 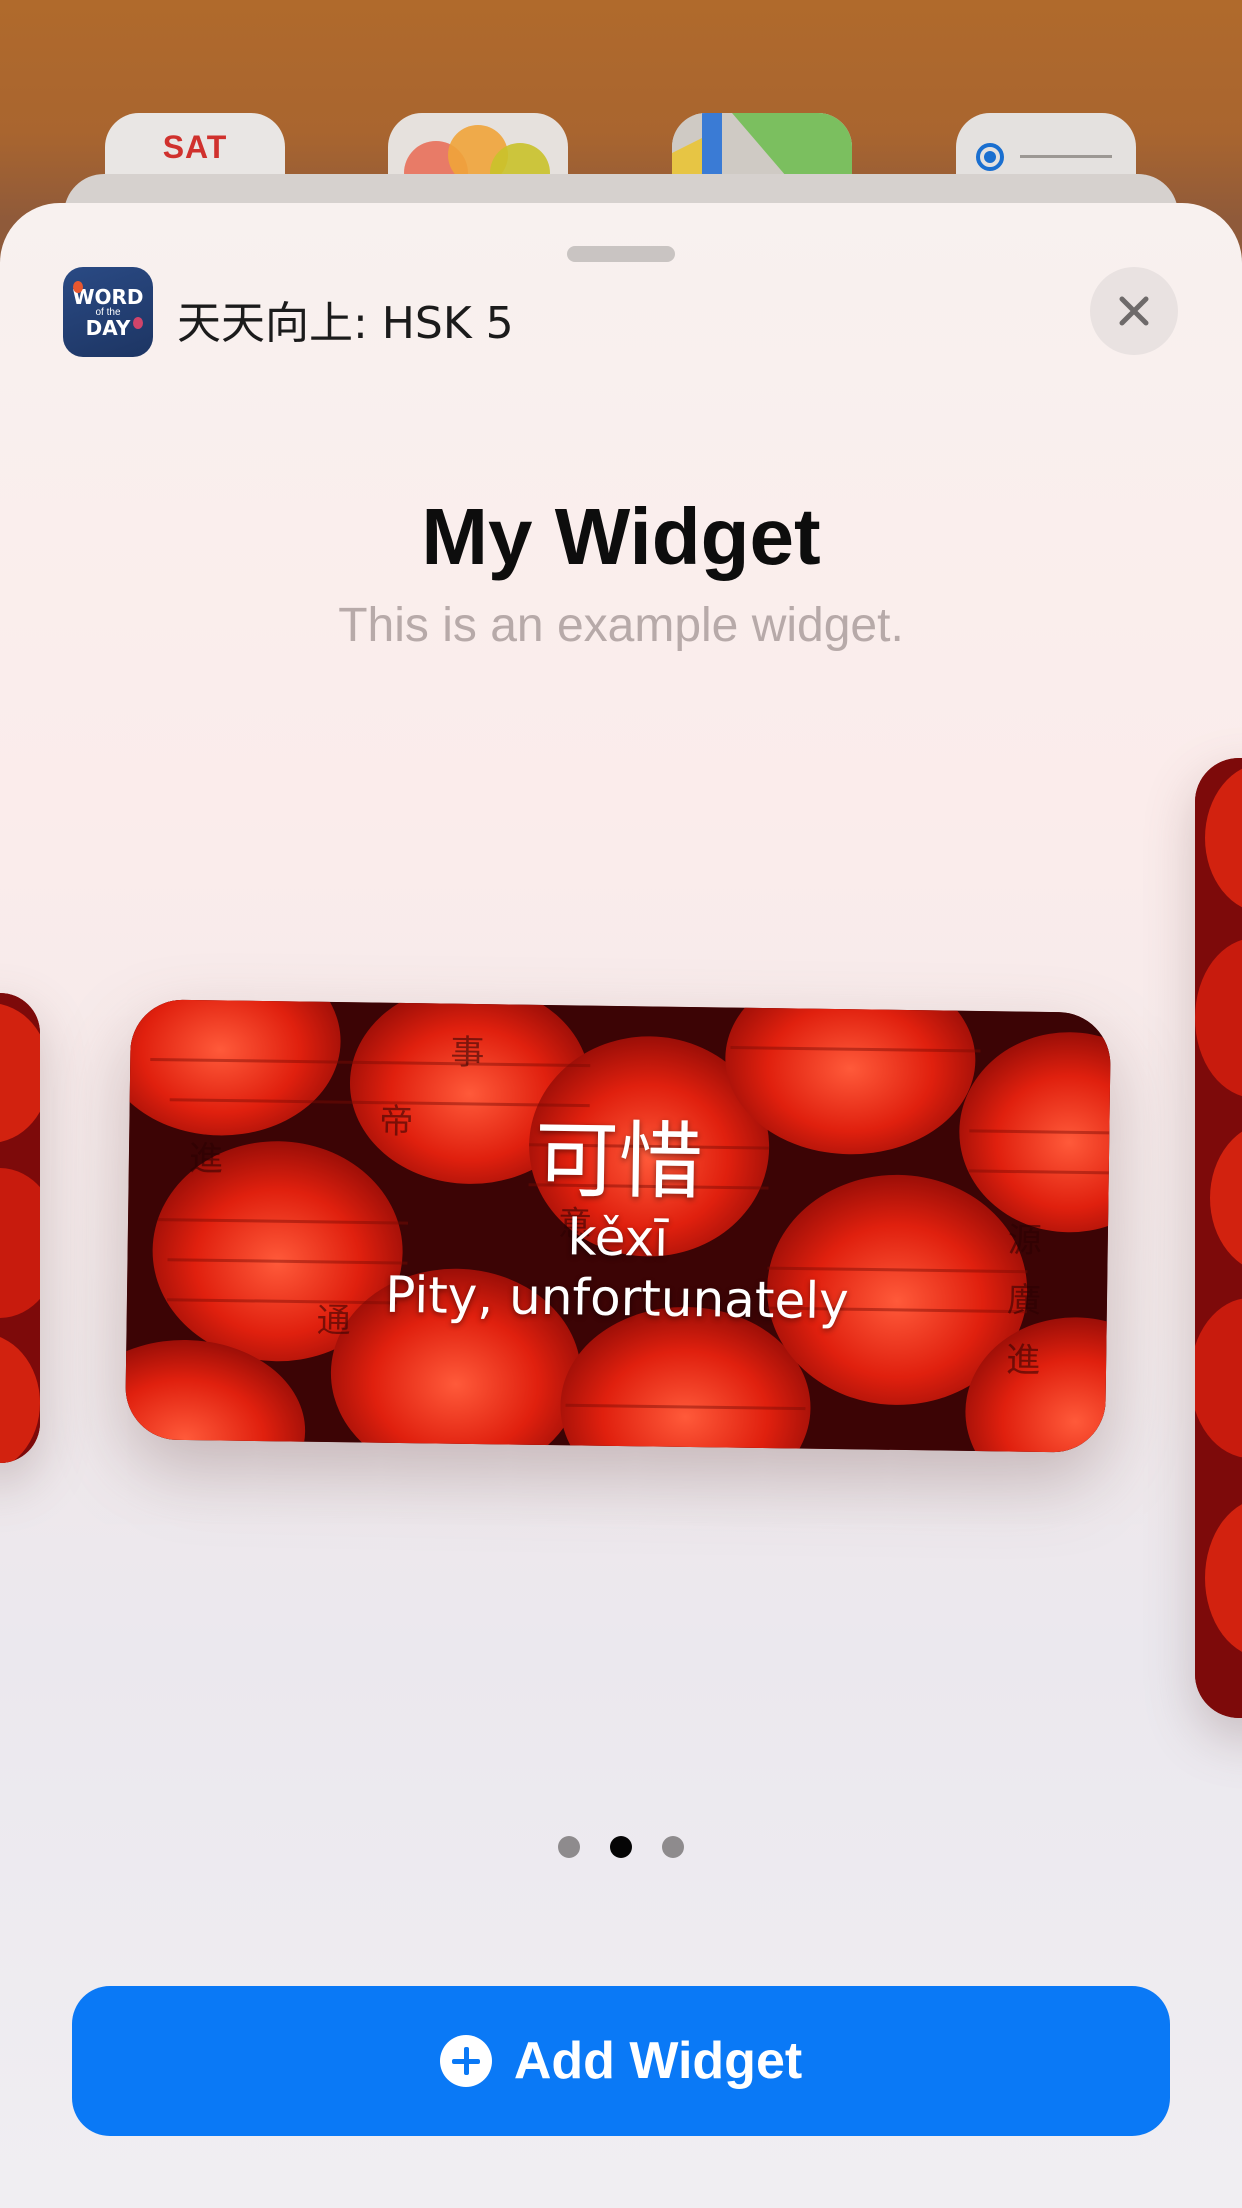 I want to click on widget-description: This is an example widget., so click(x=621, y=625).